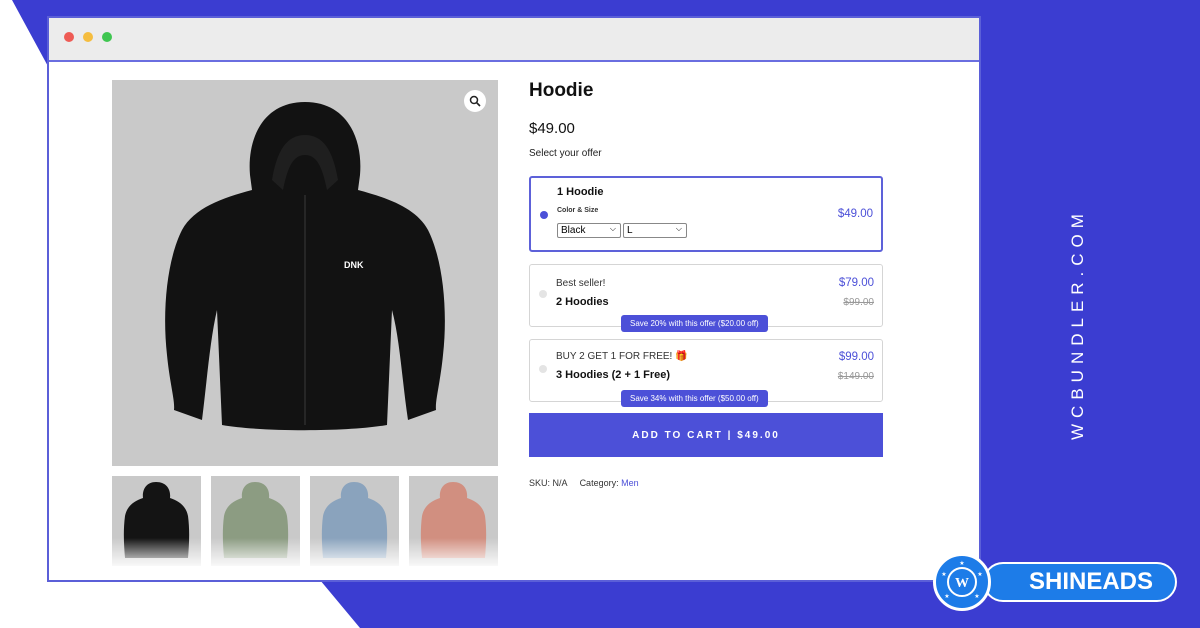  What do you see at coordinates (573, 230) in the screenshot?
I see `color-select-value: Black` at bounding box center [573, 230].